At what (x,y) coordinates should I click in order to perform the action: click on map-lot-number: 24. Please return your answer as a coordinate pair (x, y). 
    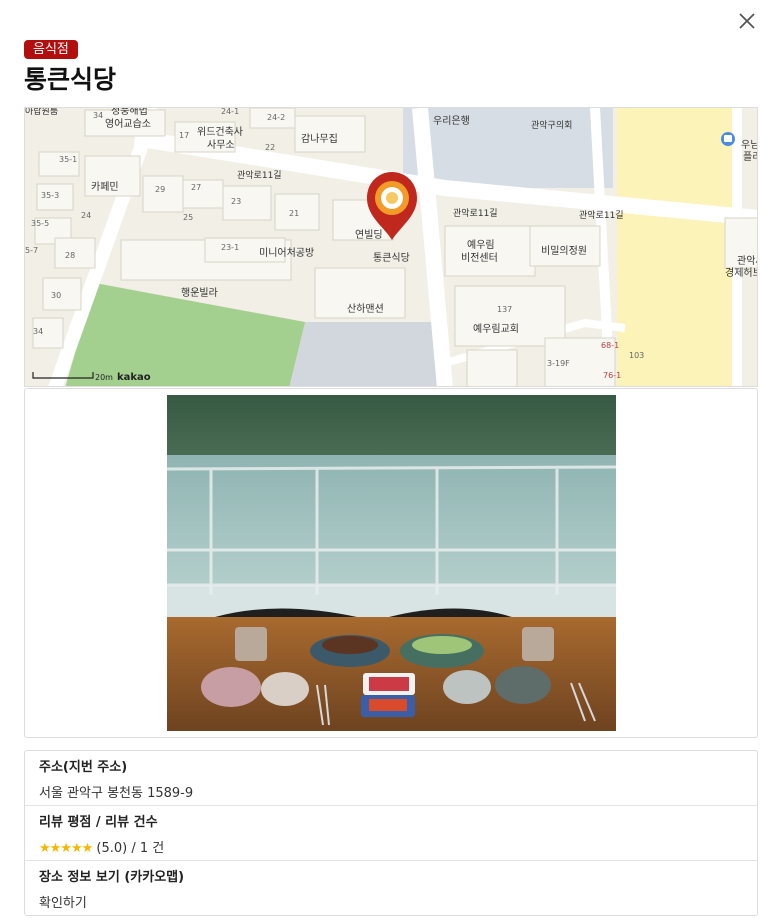
    Looking at the image, I should click on (86, 215).